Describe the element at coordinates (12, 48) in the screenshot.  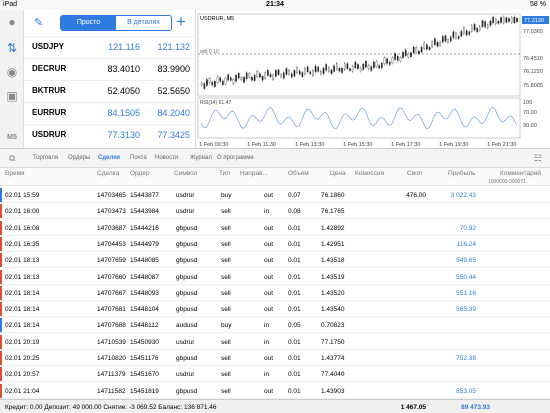
I see `trade-icon: ⇅` at that location.